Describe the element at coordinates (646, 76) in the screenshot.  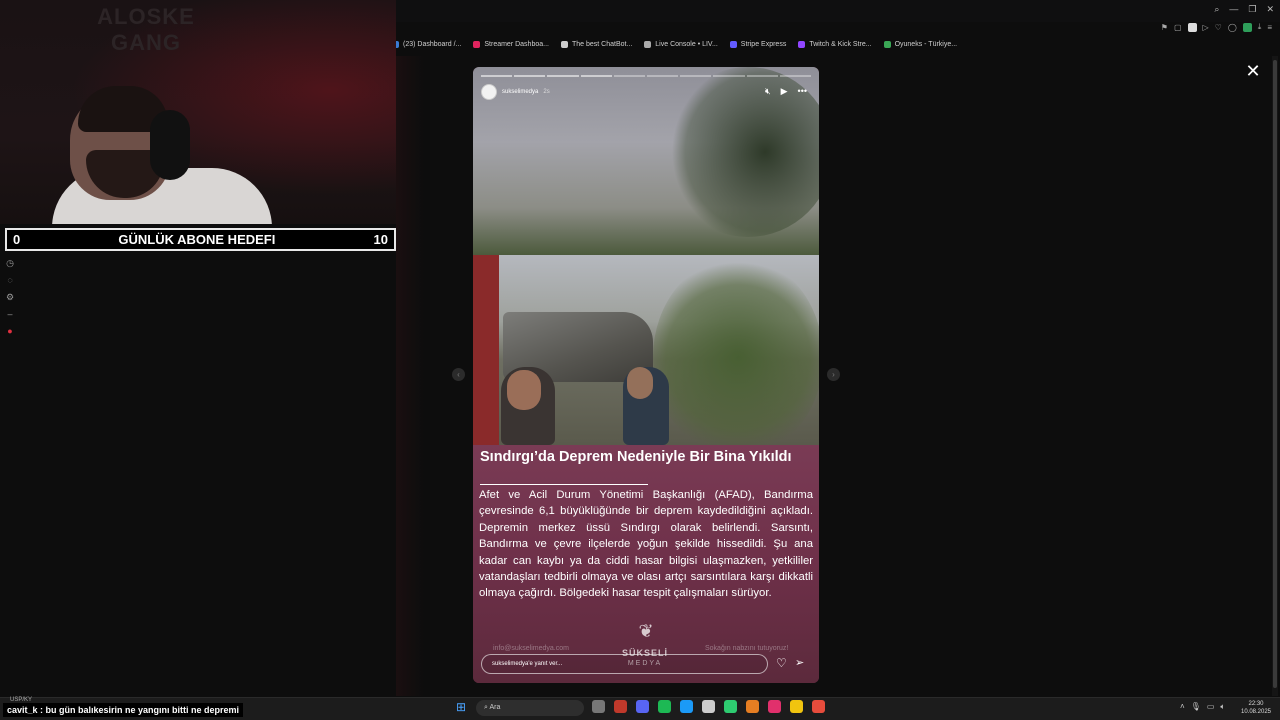
I see `story-progress` at that location.